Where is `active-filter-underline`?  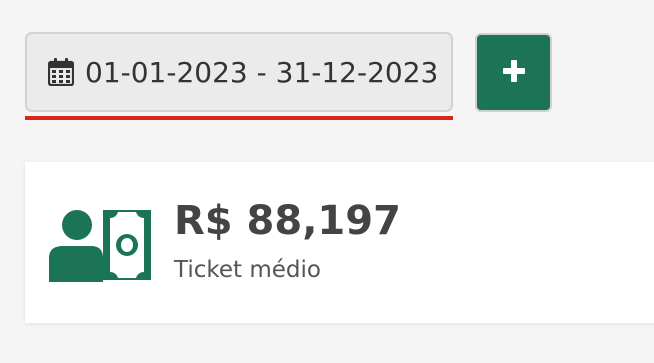
active-filter-underline is located at coordinates (239, 118).